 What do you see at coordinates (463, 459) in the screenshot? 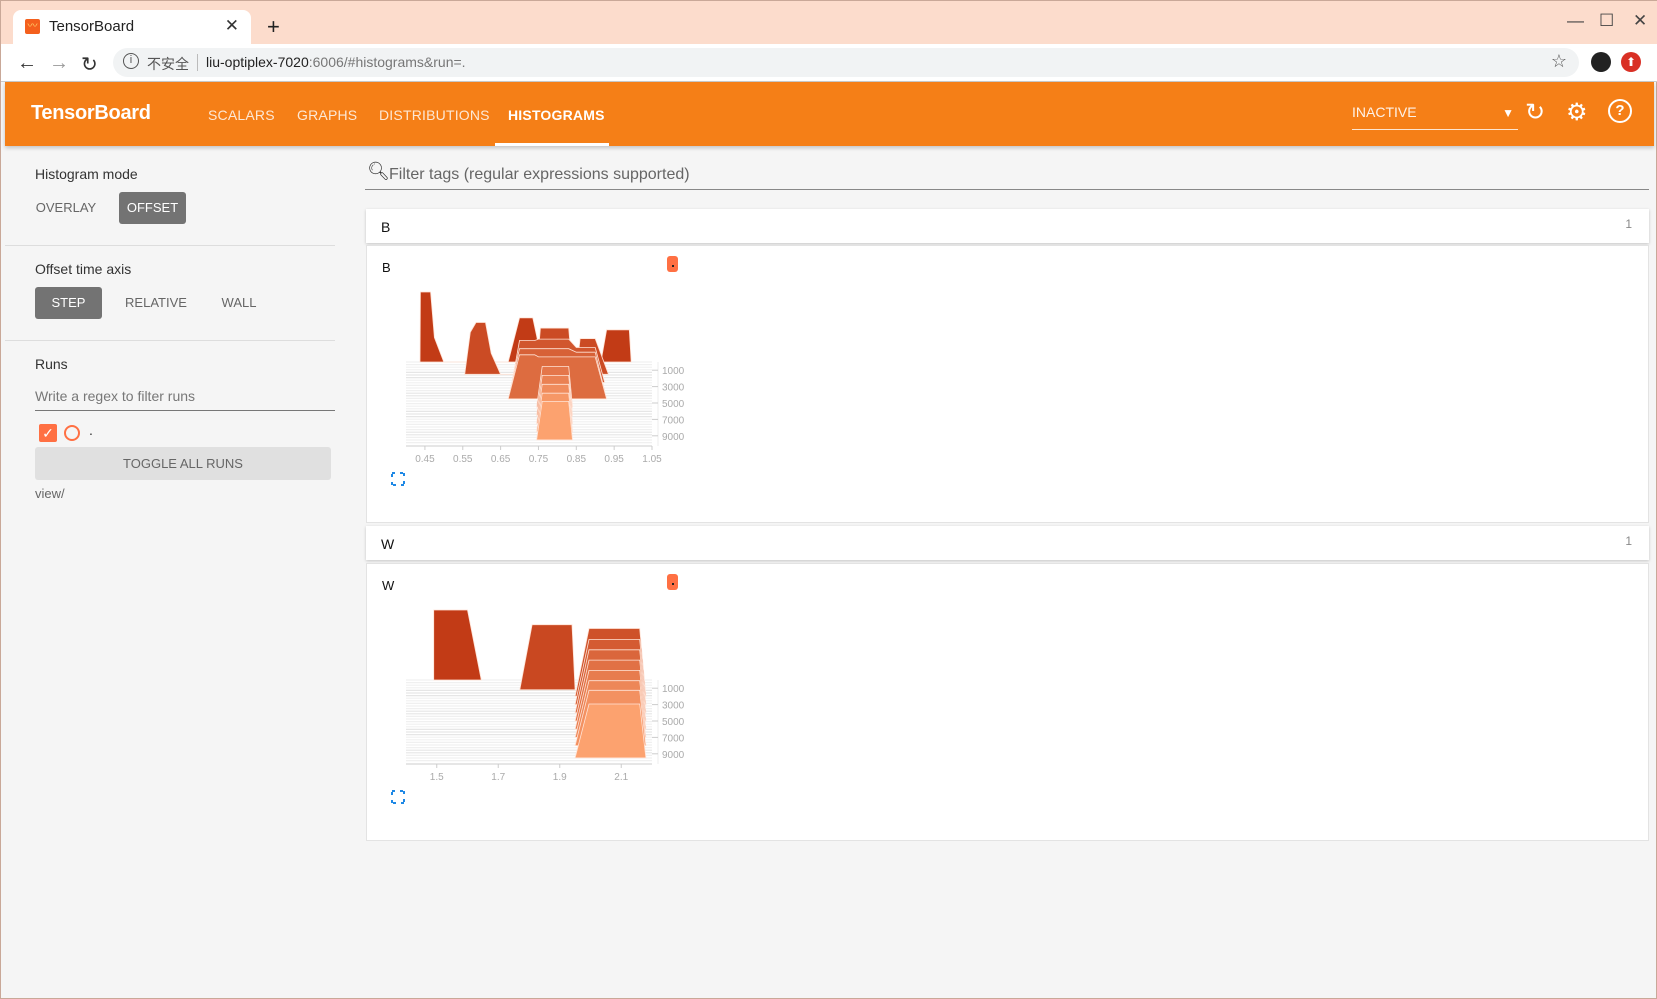
I see `x-tick-label: 0.55` at bounding box center [463, 459].